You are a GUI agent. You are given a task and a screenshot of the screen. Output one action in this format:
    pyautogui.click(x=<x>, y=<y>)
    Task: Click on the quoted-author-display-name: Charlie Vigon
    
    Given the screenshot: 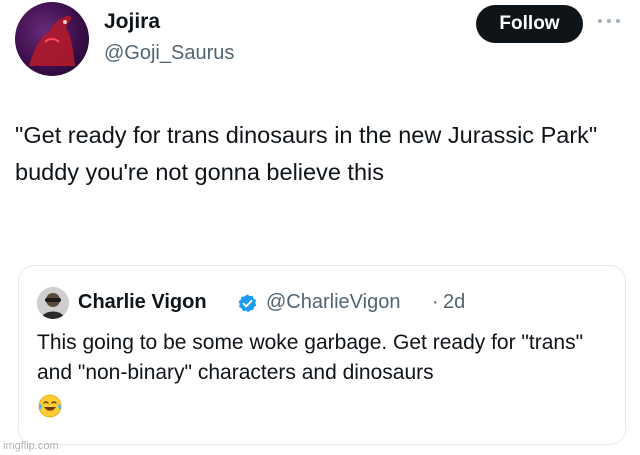 What is the action you would take?
    pyautogui.click(x=142, y=302)
    